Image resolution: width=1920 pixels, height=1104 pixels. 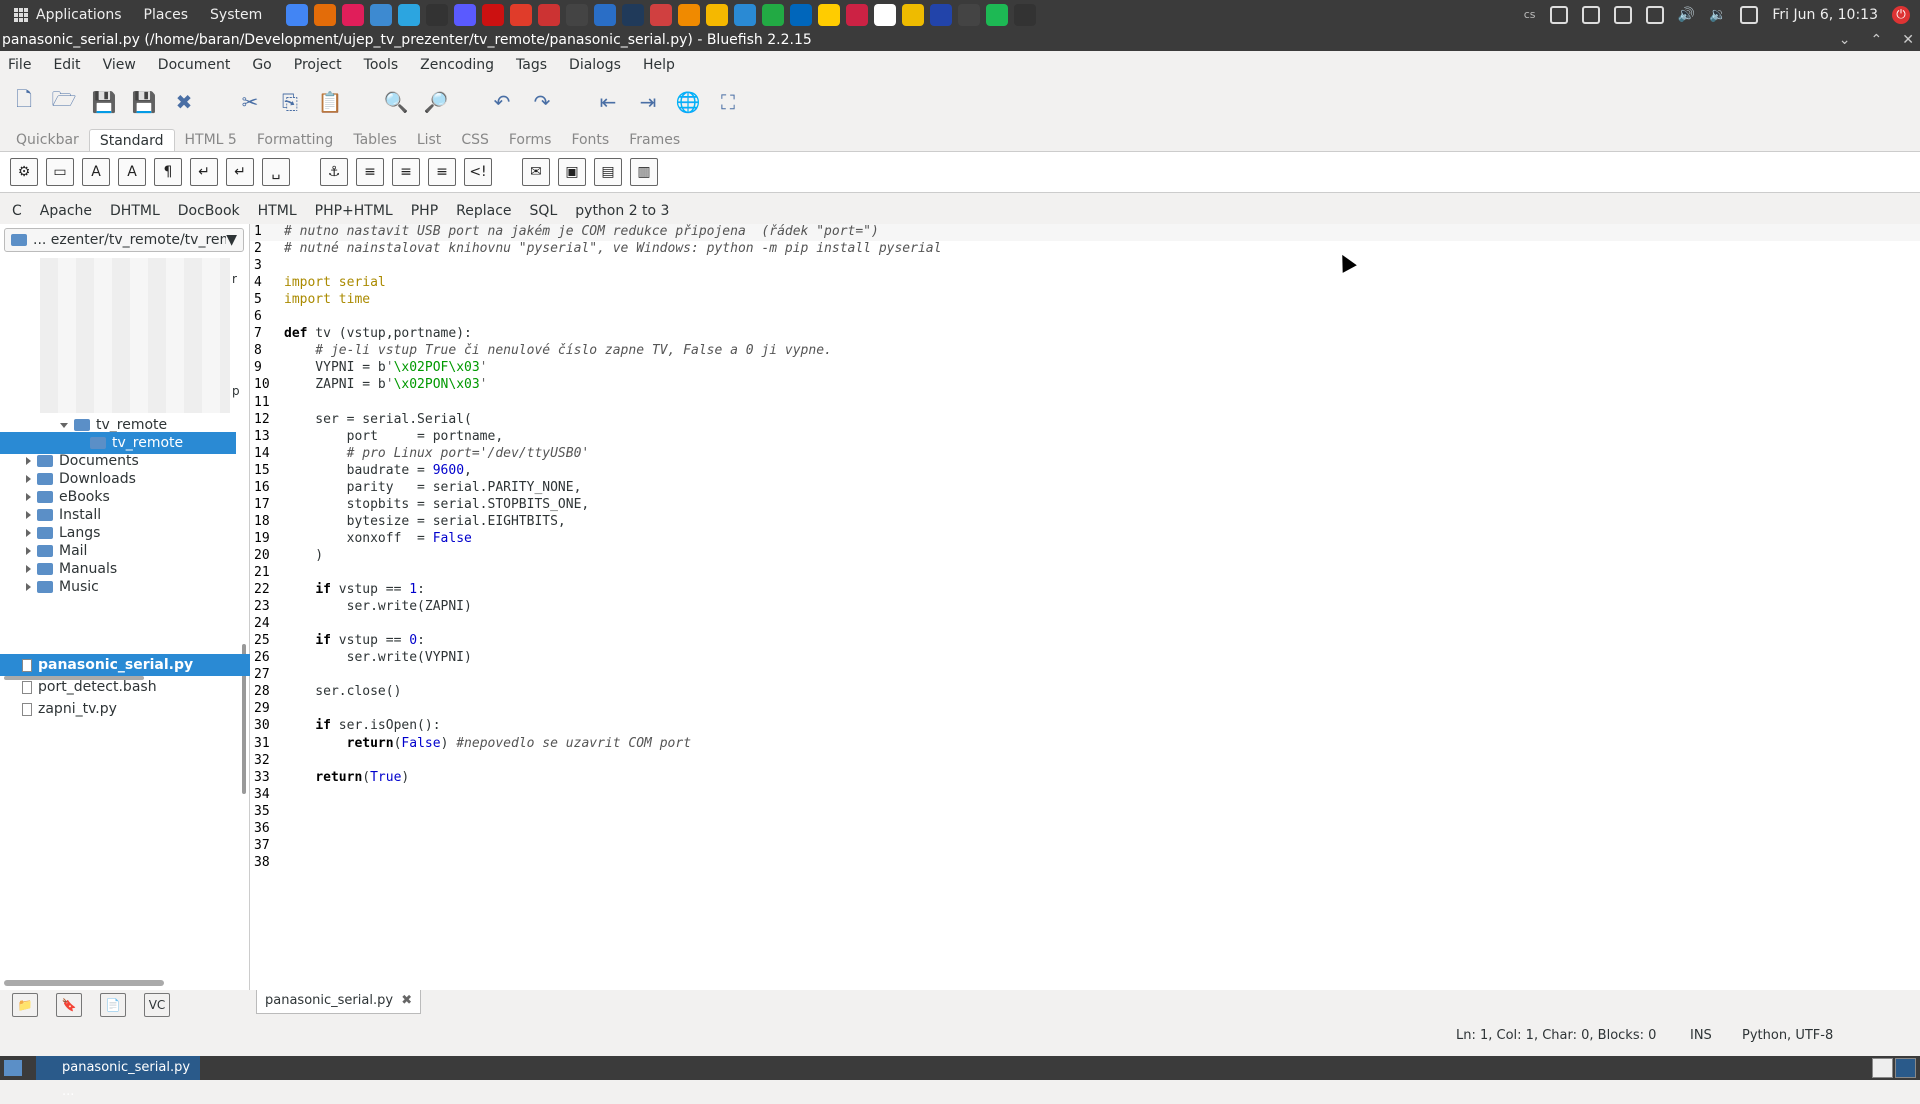 I want to click on places-menu: Places, so click(x=166, y=15).